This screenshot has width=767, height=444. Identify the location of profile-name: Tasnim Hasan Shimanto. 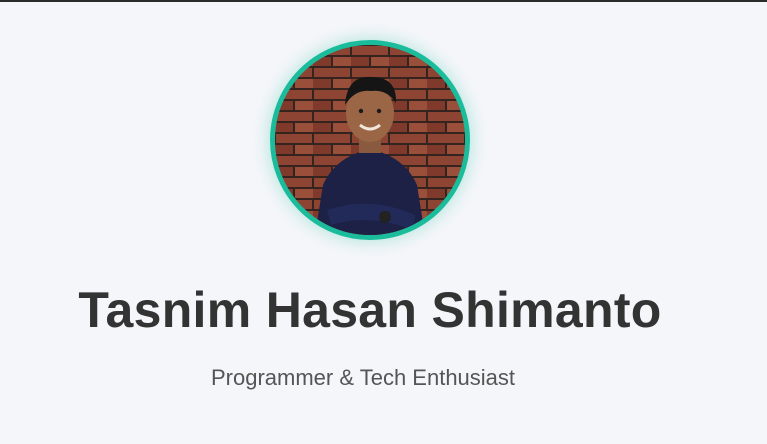
(370, 310).